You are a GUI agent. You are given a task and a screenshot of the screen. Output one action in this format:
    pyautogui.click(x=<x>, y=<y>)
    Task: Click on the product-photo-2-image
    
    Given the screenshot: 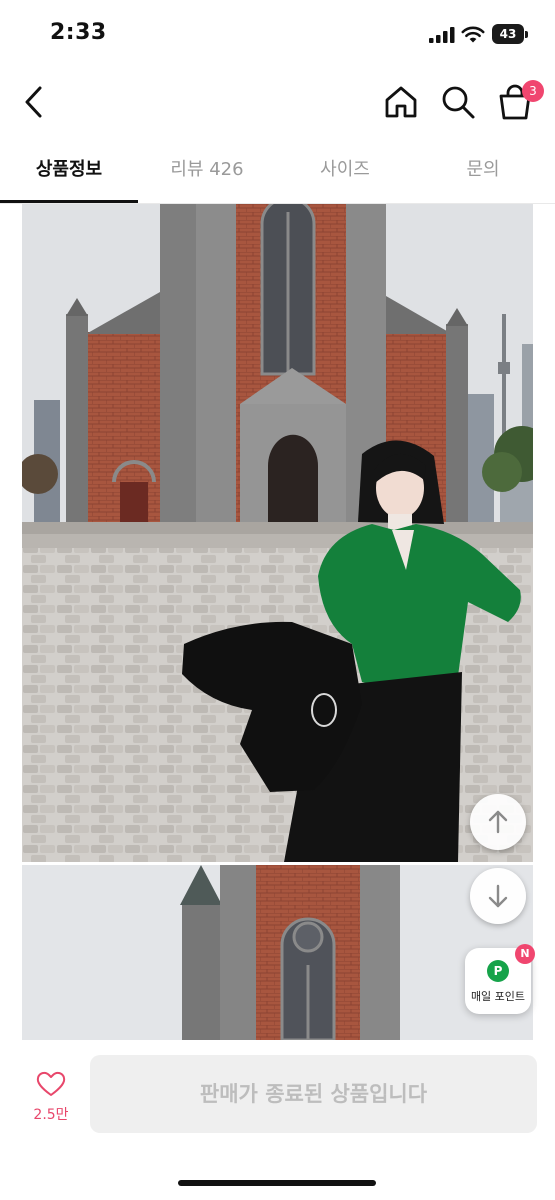 What is the action you would take?
    pyautogui.click(x=277, y=952)
    